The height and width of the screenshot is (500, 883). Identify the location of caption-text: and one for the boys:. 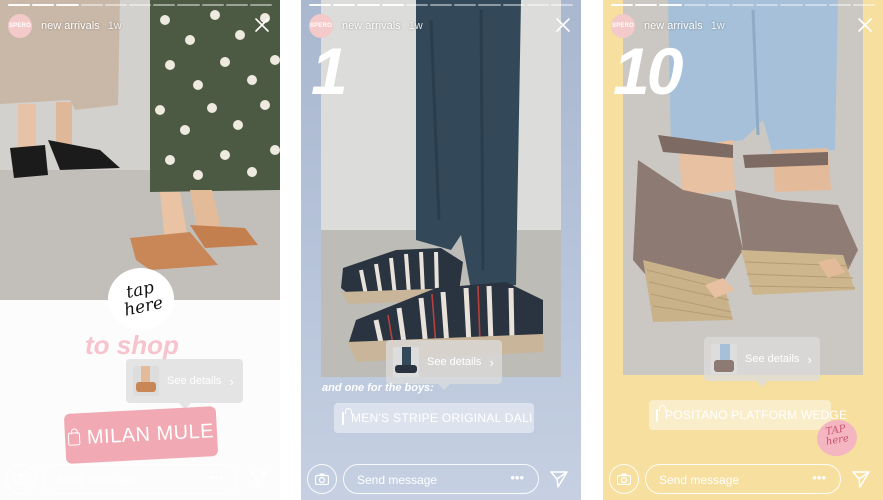
(378, 388).